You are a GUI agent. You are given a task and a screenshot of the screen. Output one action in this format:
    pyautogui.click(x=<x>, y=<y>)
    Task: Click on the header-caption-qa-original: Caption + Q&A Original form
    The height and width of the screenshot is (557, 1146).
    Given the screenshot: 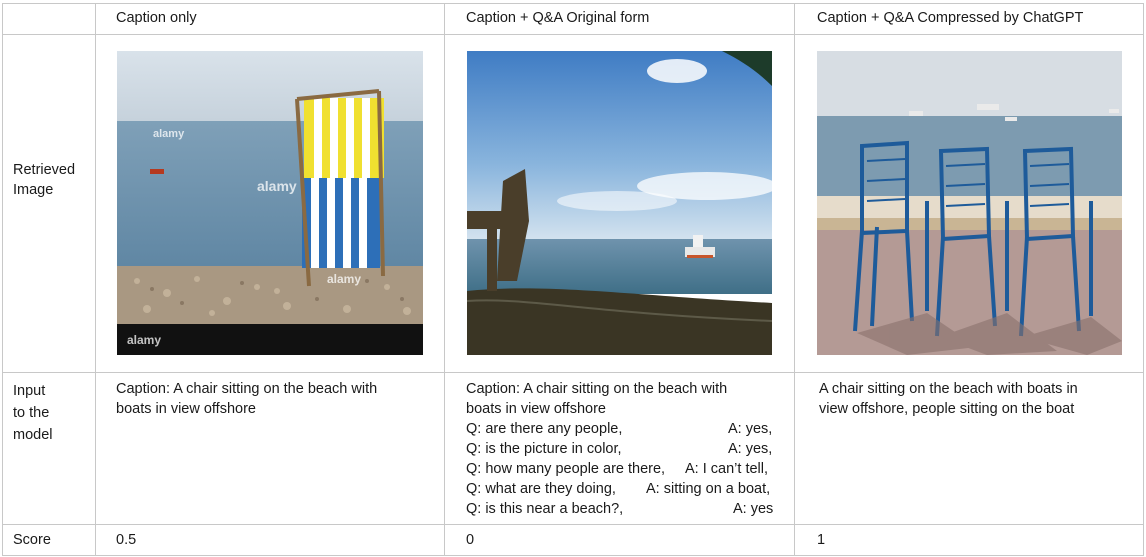 What is the action you would take?
    pyautogui.click(x=558, y=18)
    